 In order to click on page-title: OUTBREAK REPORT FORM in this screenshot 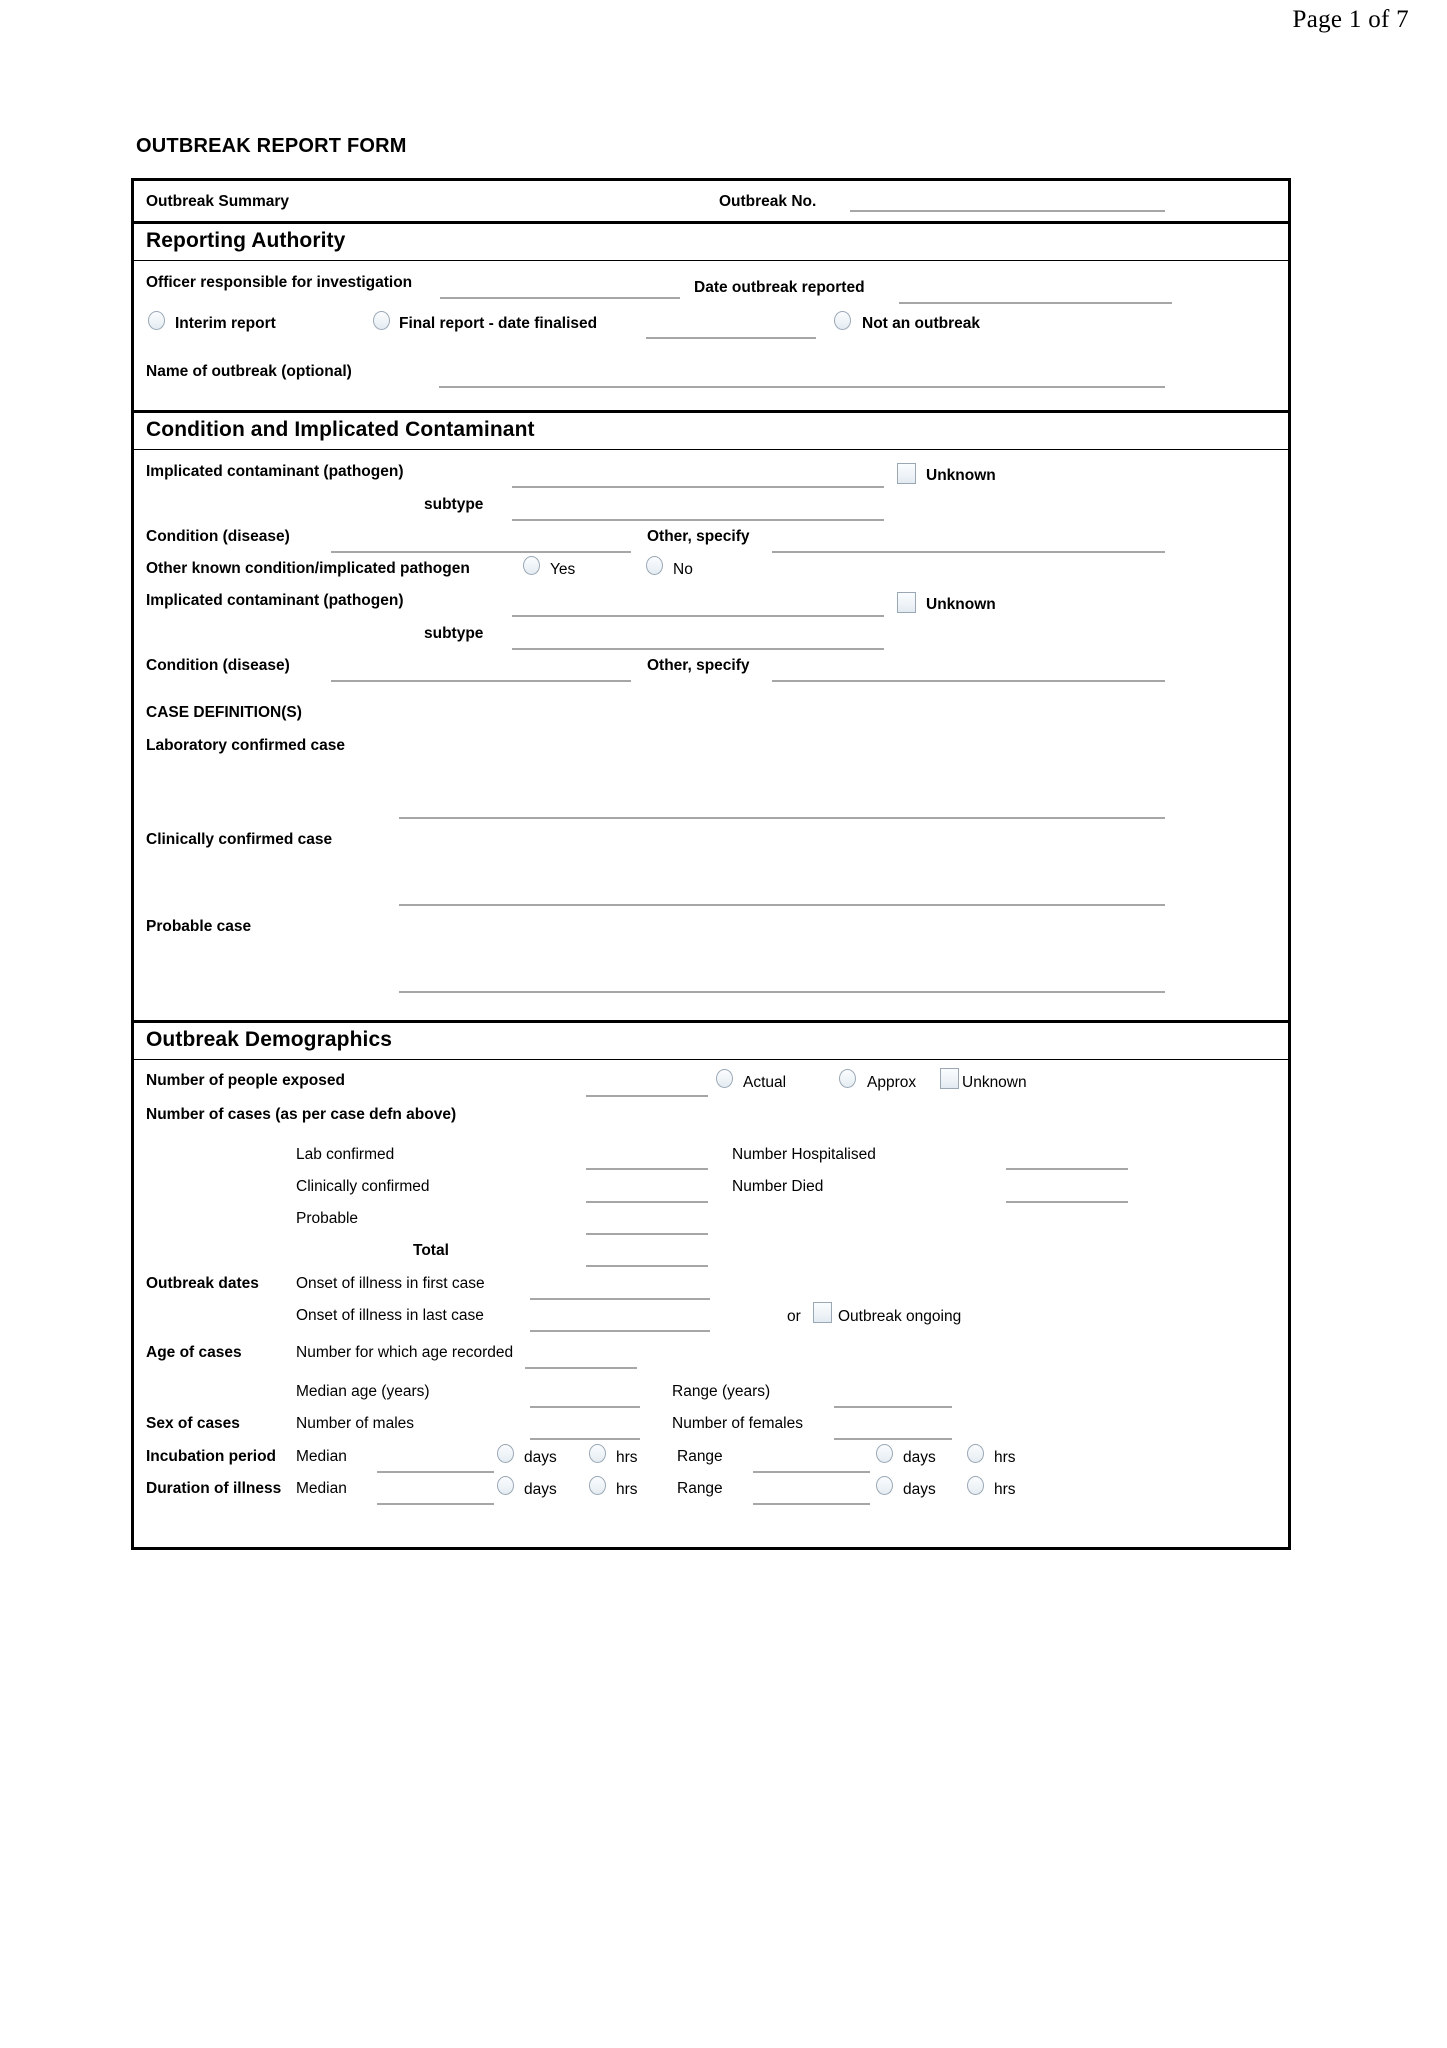, I will do `click(271, 146)`.